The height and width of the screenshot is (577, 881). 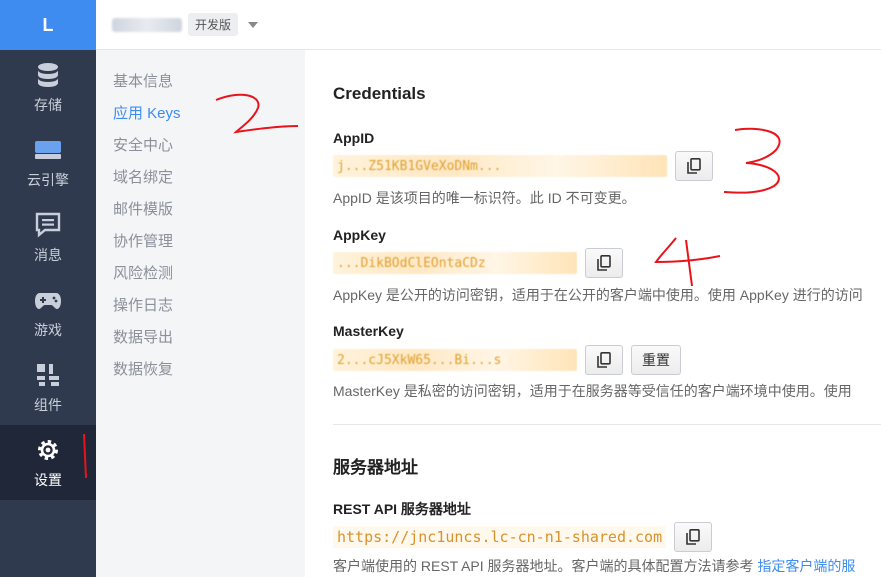 What do you see at coordinates (48, 25) in the screenshot?
I see `app-logo: L` at bounding box center [48, 25].